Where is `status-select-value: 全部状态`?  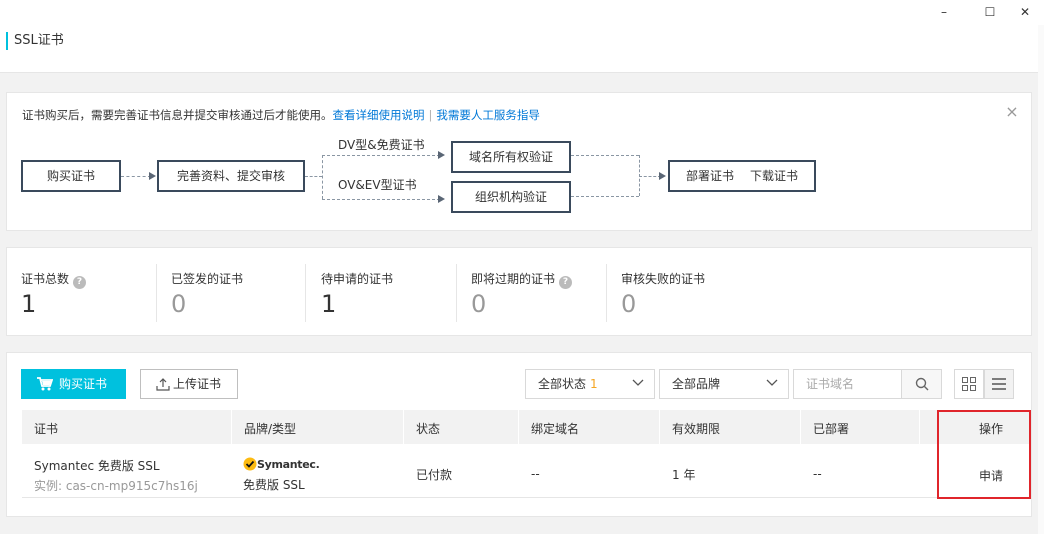 status-select-value: 全部状态 is located at coordinates (562, 384).